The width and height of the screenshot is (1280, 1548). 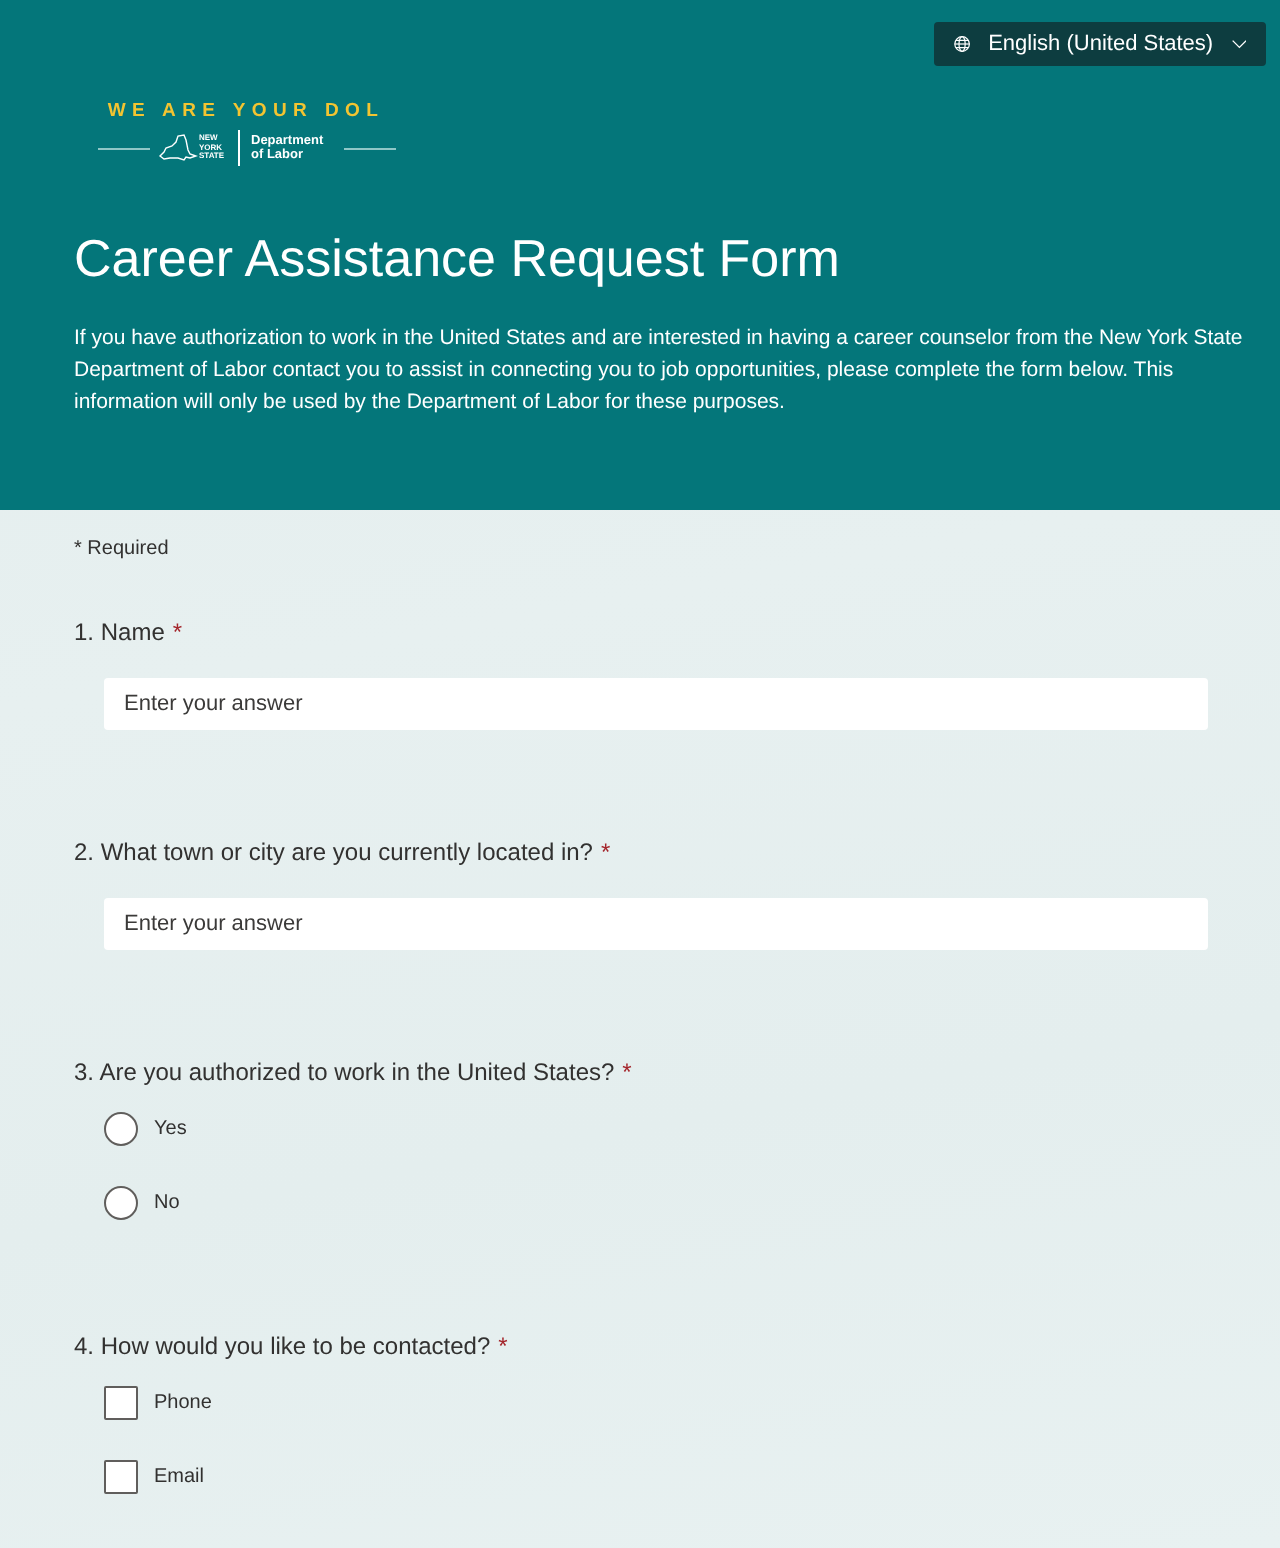 What do you see at coordinates (659, 371) in the screenshot?
I see `form-description: If you have authorization to work in the United States and are interested in having a career counselor from the New York State Department of Labor contact you to assist in connecting you to job opportunities, please complete the form below. This information will only be used by the Department of Labor for these purposes.` at bounding box center [659, 371].